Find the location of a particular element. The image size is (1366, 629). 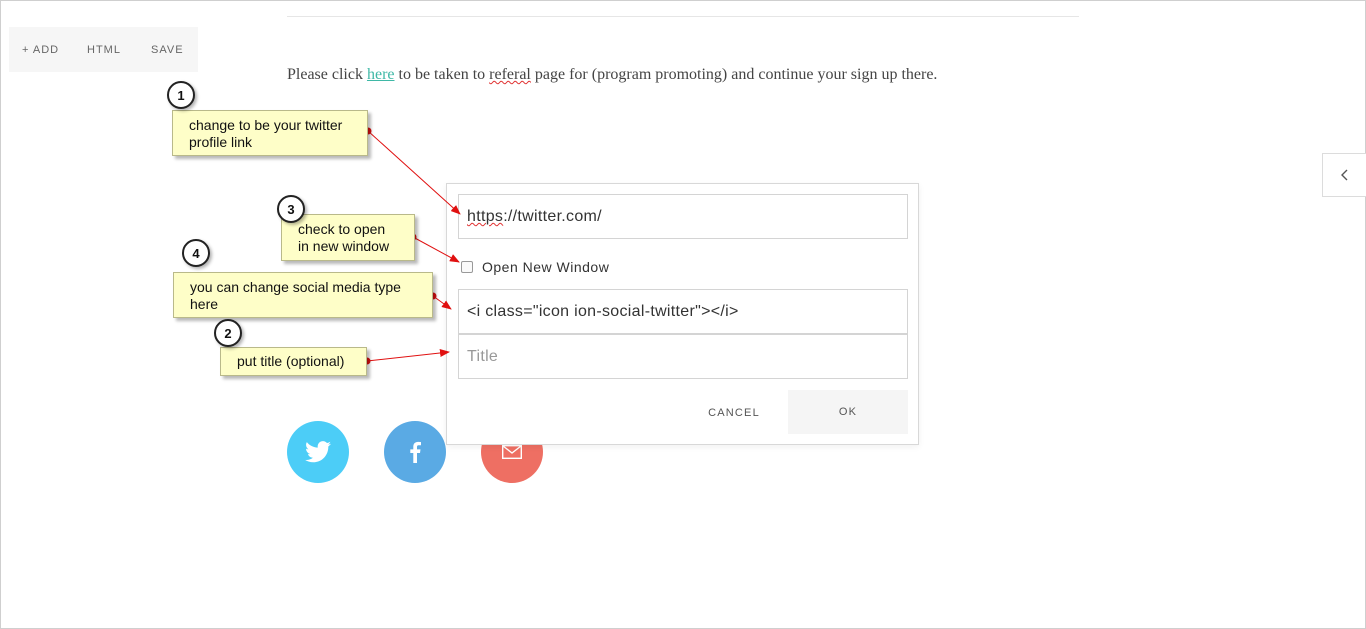

paragraph-text: Please click is located at coordinates (327, 74).